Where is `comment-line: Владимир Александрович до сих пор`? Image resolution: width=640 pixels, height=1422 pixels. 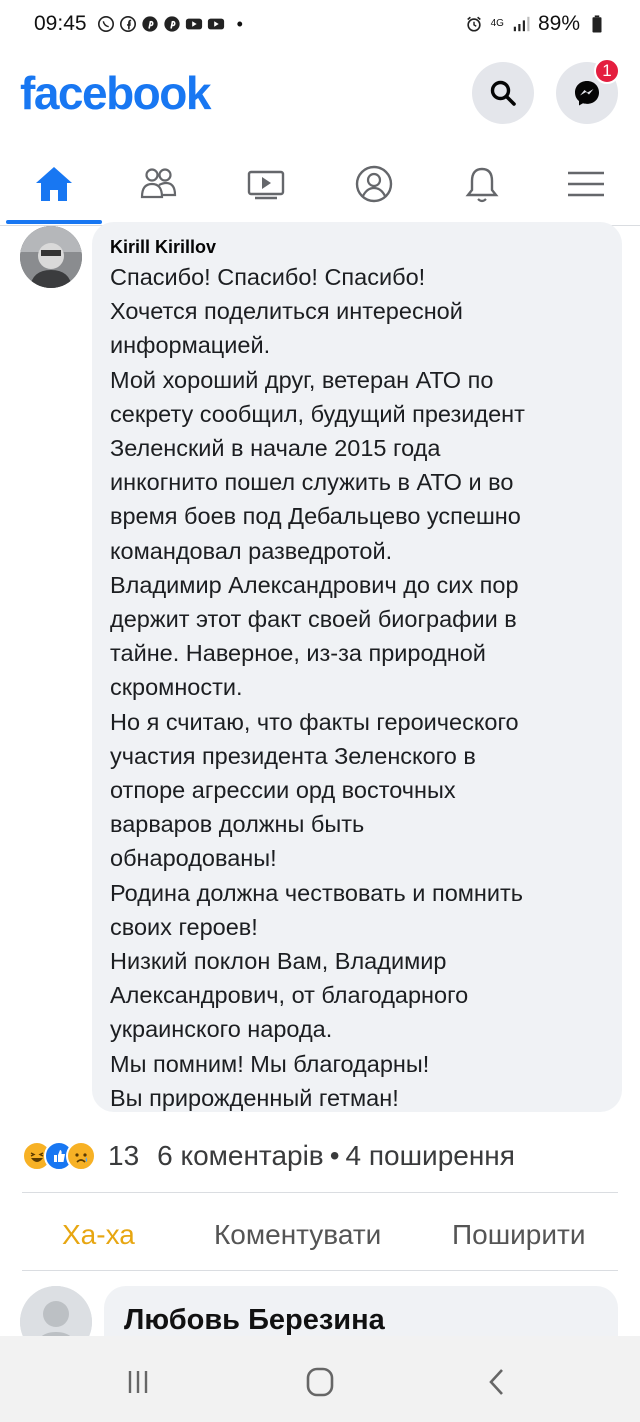 comment-line: Владимир Александрович до сих пор is located at coordinates (314, 584).